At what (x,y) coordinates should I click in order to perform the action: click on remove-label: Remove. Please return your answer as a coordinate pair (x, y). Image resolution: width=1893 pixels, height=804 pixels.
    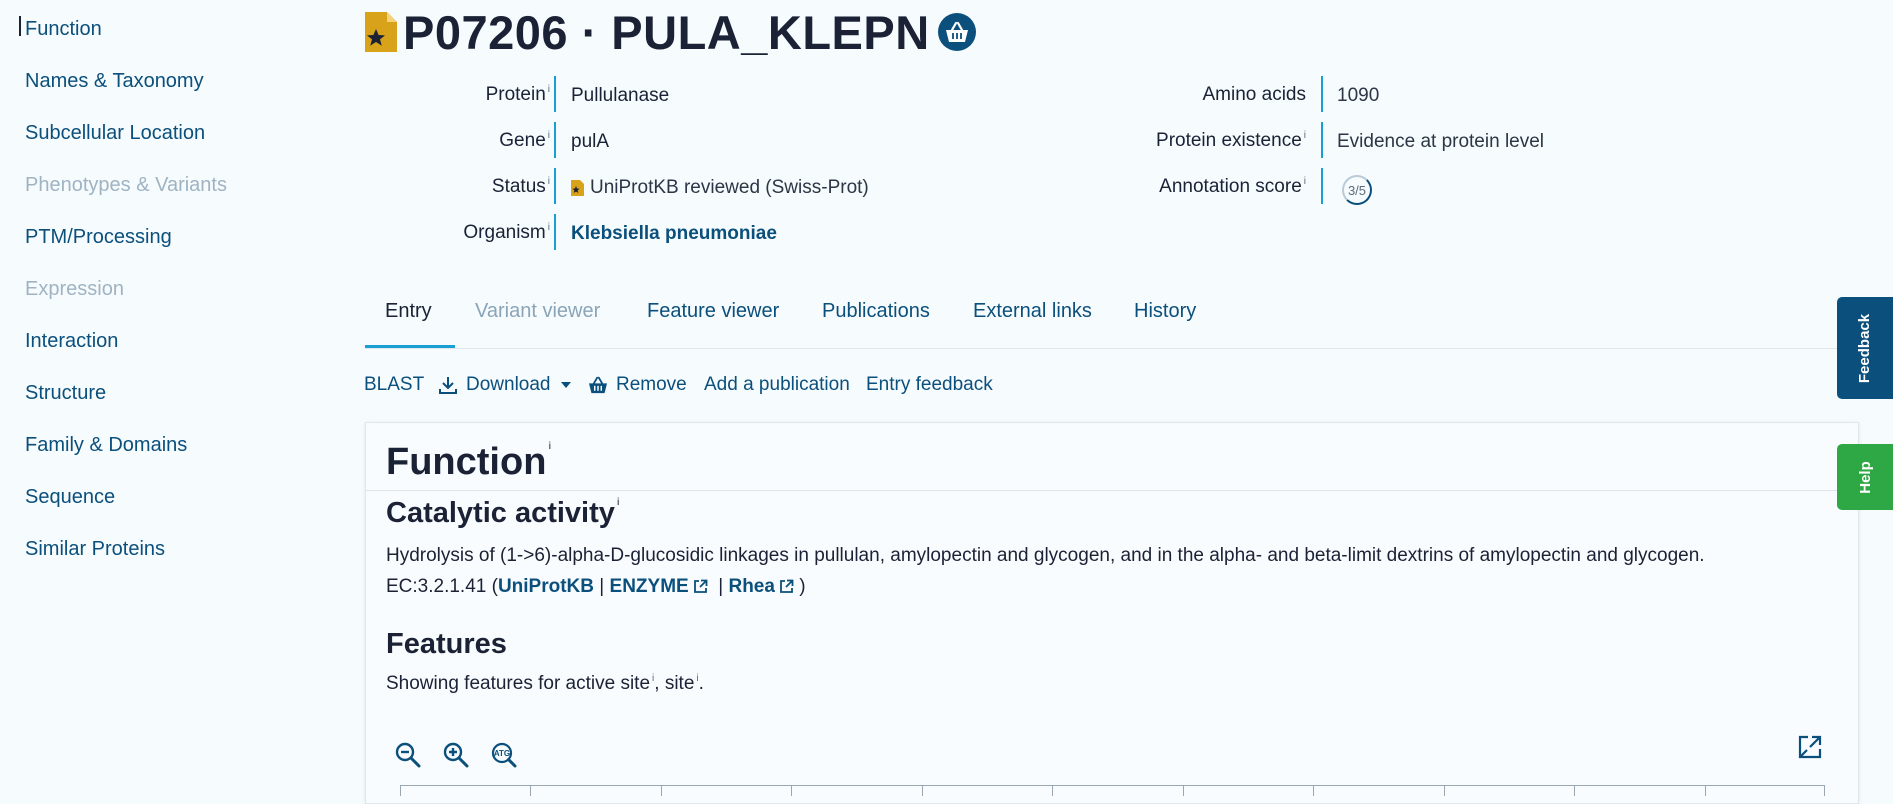
    Looking at the image, I should click on (651, 384).